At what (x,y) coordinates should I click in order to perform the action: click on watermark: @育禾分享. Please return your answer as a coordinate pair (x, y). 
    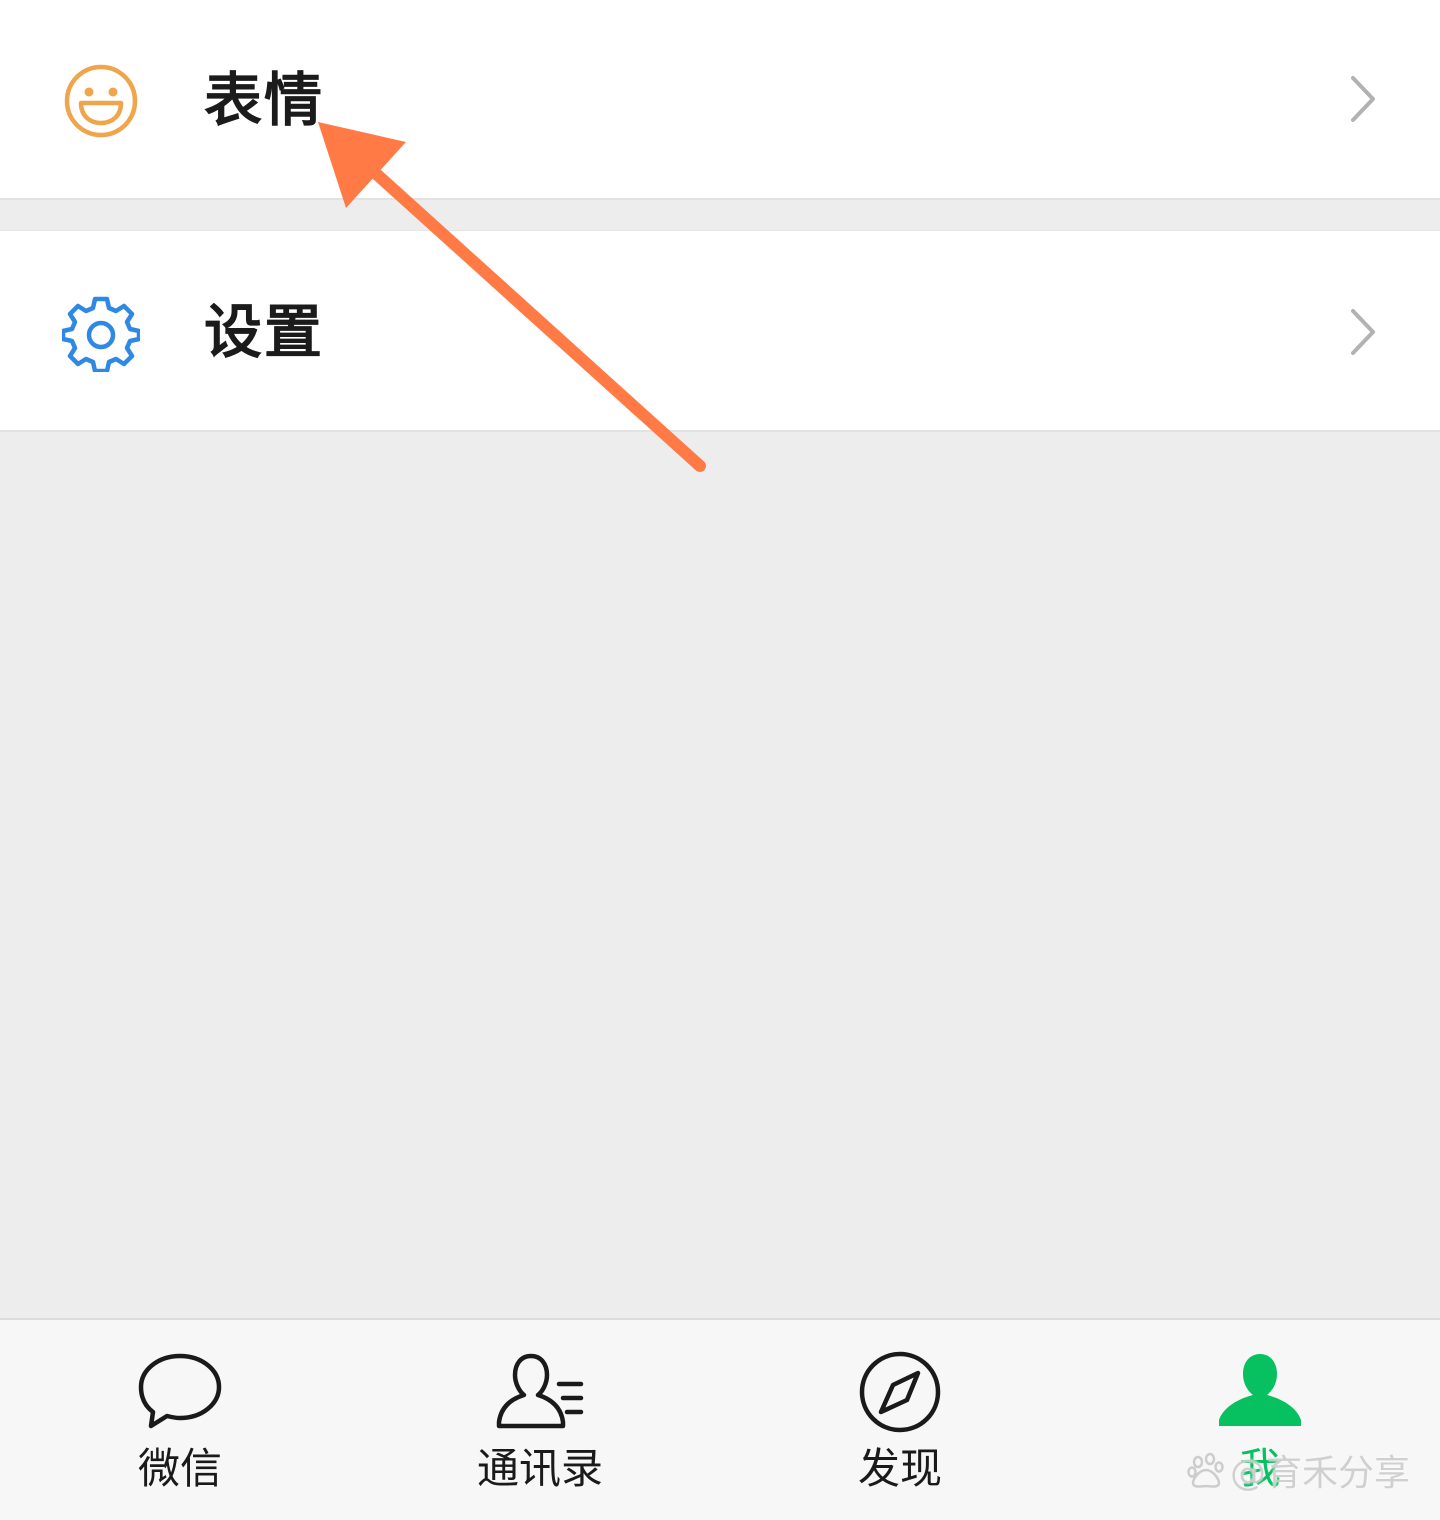
    Looking at the image, I should click on (1298, 1472).